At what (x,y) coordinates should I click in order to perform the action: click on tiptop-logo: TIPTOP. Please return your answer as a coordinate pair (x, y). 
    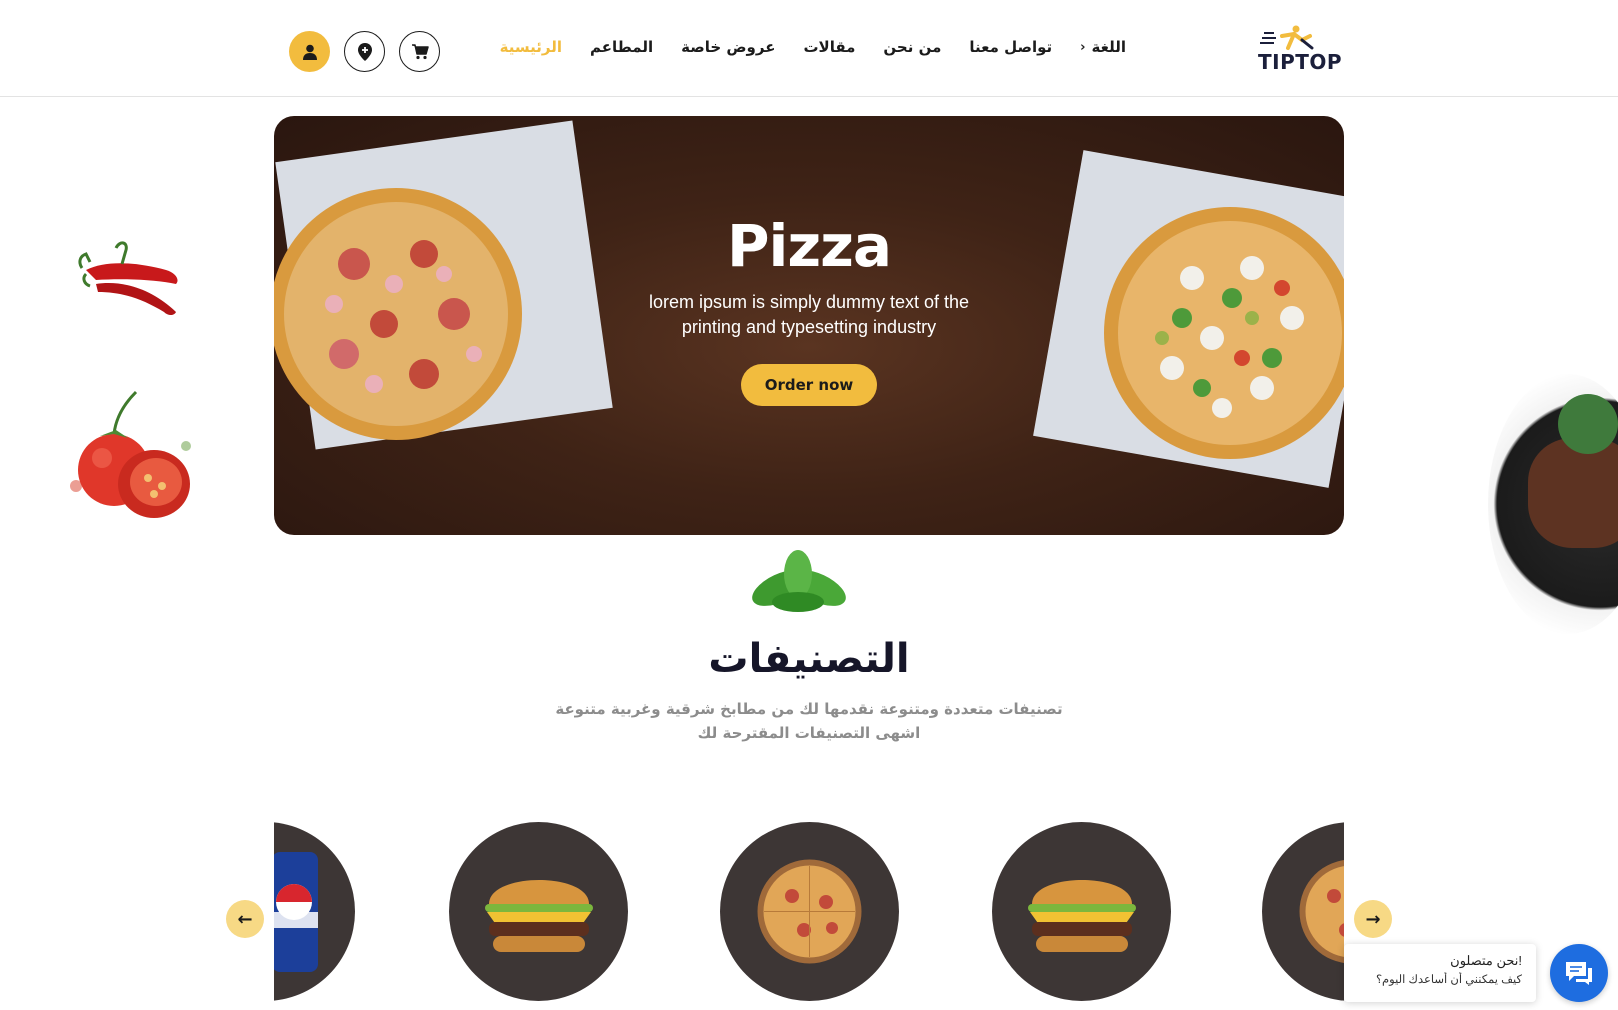
    Looking at the image, I should click on (1300, 48).